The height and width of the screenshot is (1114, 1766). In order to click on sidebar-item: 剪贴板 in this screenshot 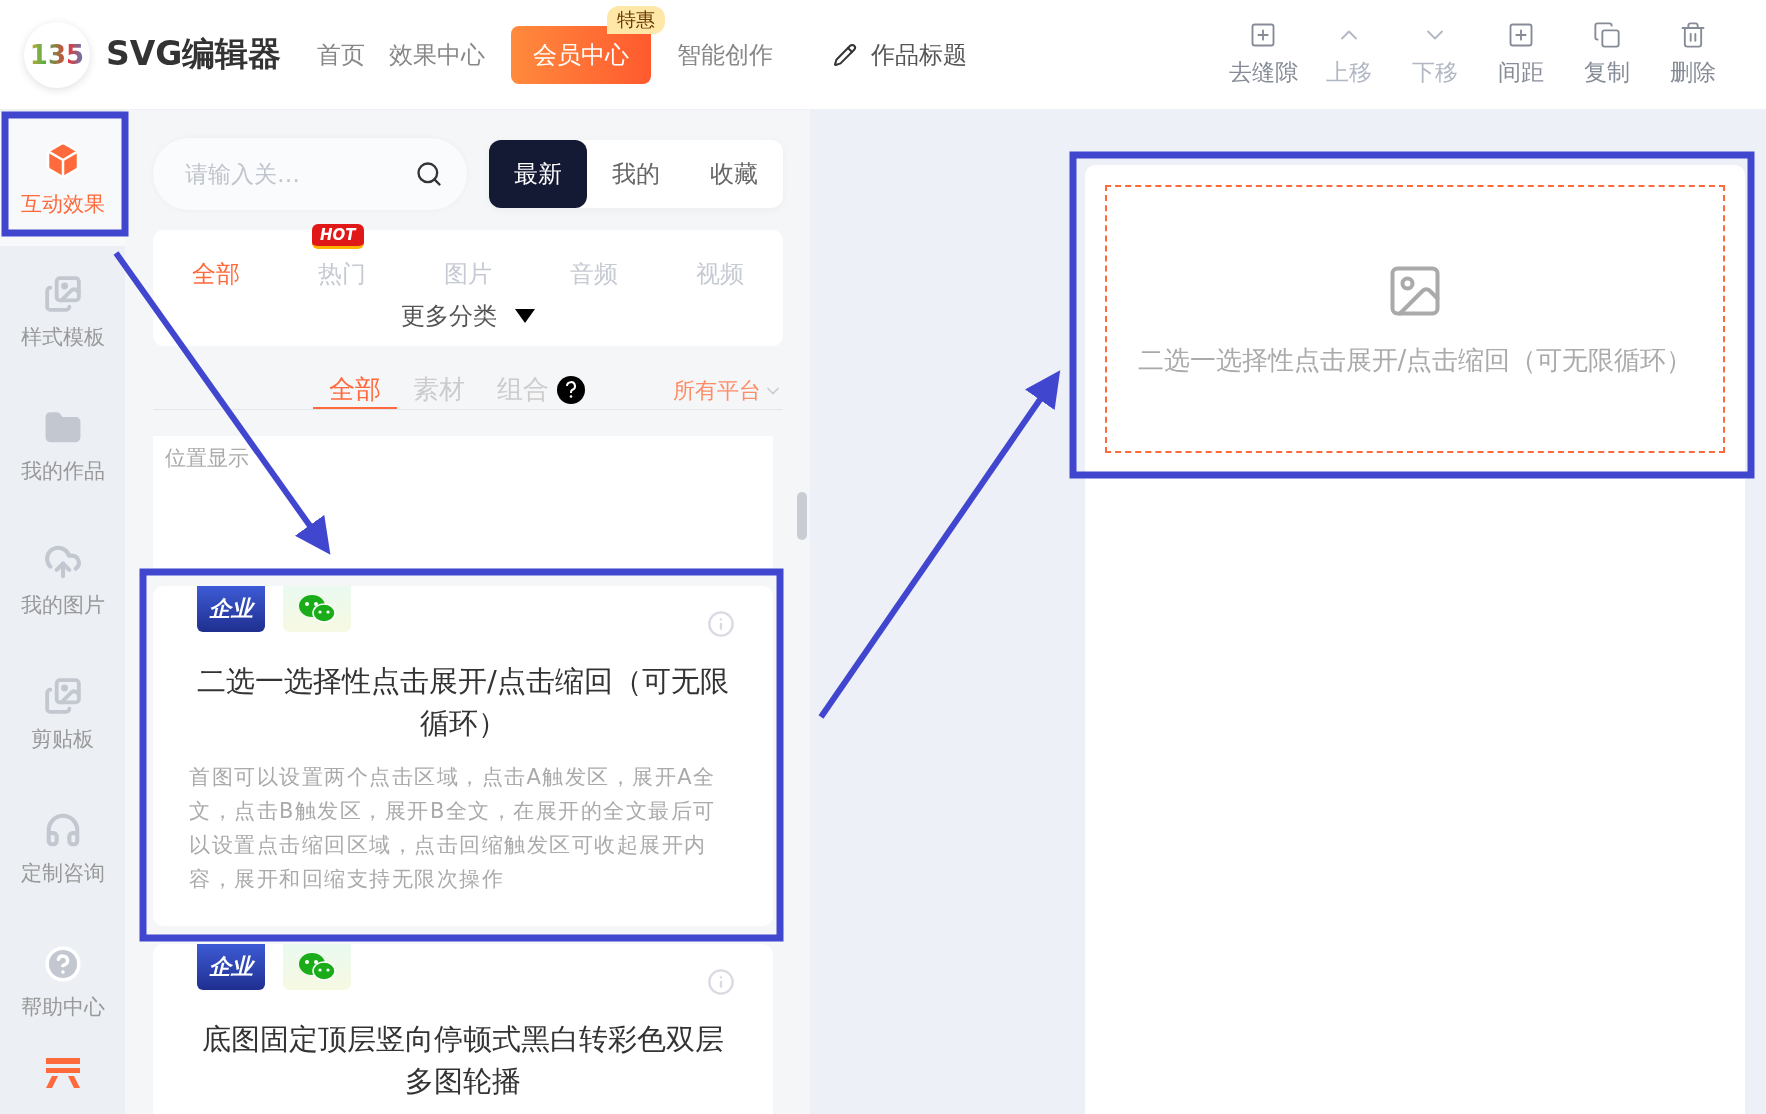, I will do `click(62, 715)`.